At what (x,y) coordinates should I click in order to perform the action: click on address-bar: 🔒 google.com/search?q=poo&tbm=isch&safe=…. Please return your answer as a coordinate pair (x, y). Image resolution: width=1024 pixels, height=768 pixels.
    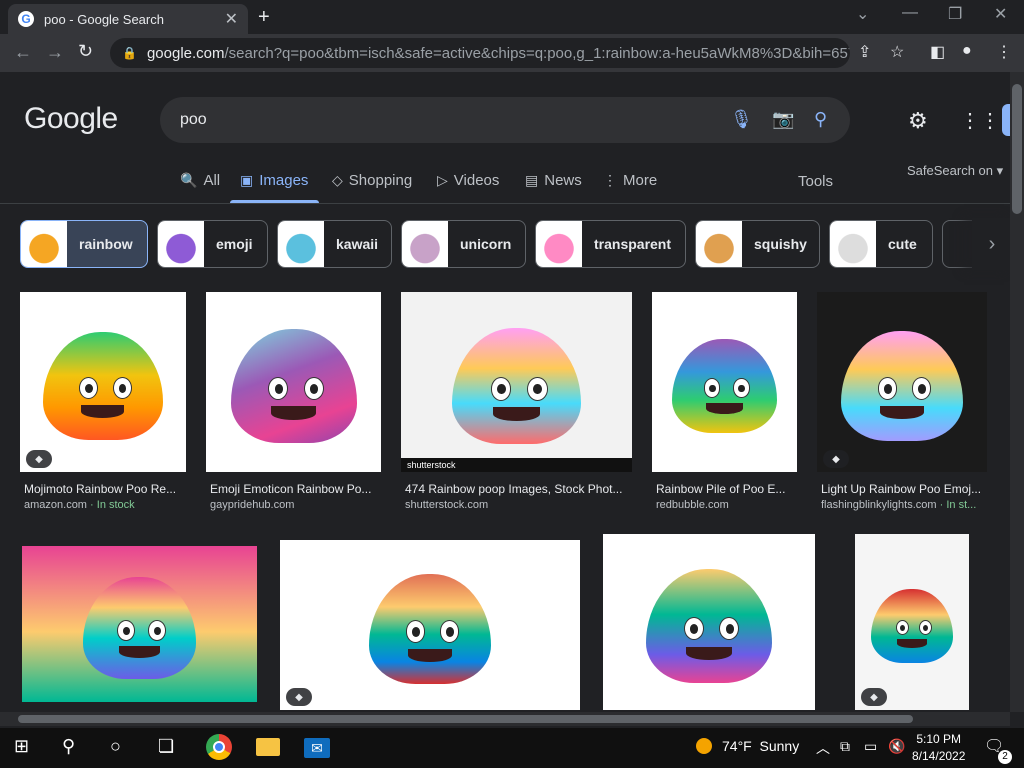
    Looking at the image, I should click on (480, 53).